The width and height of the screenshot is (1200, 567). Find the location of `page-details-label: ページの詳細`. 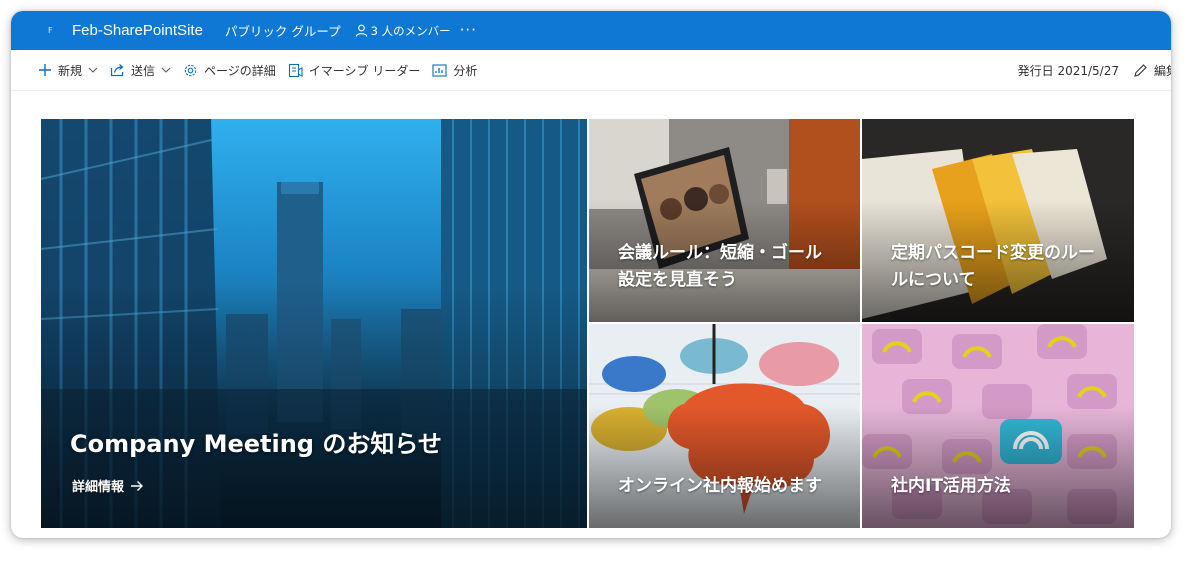

page-details-label: ページの詳細 is located at coordinates (240, 70).